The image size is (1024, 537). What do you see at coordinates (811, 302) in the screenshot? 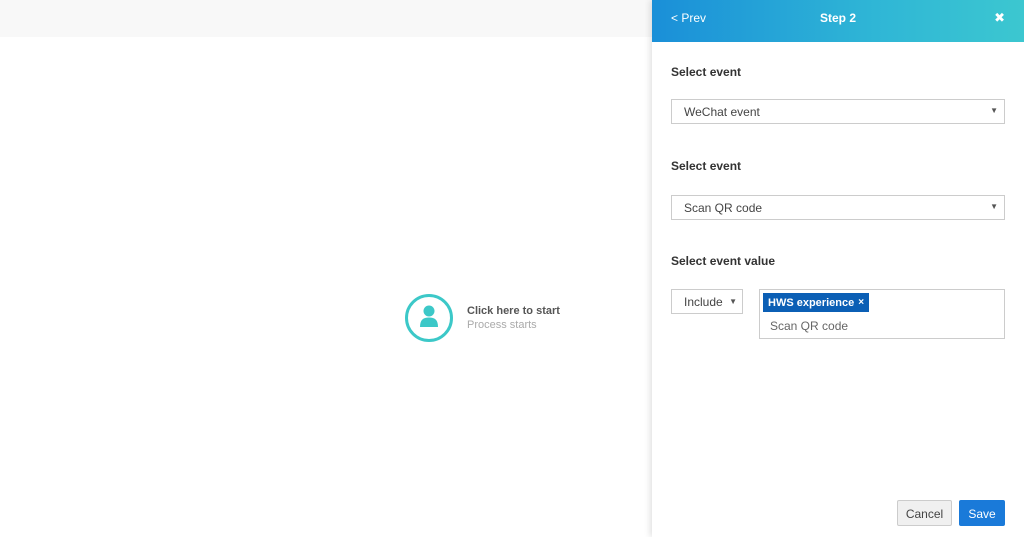
I see `value-tag-label: HWS experience` at bounding box center [811, 302].